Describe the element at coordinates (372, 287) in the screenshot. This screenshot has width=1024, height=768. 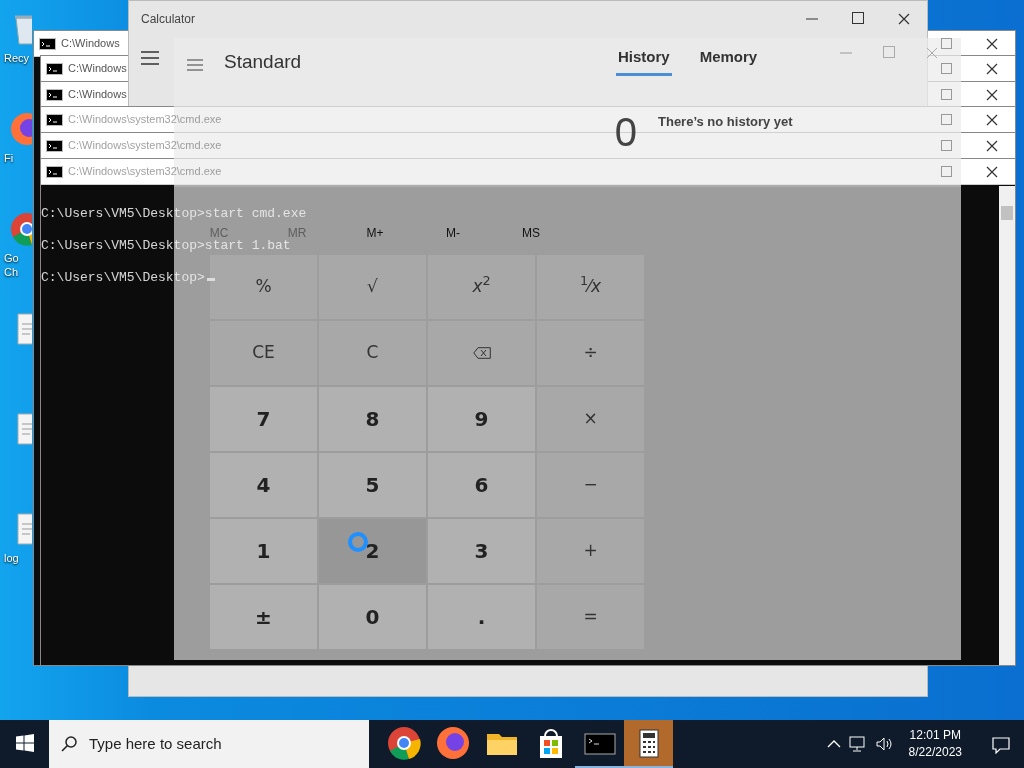
I see `key-button: √` at that location.